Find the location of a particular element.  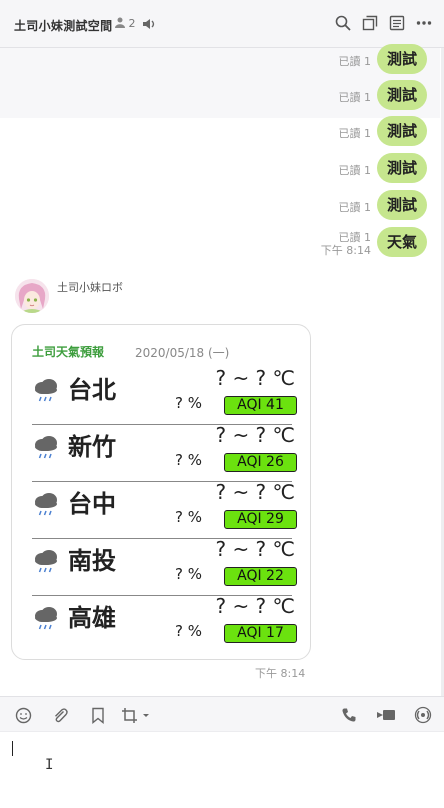

aqi-badge: AQI 26 is located at coordinates (260, 462).